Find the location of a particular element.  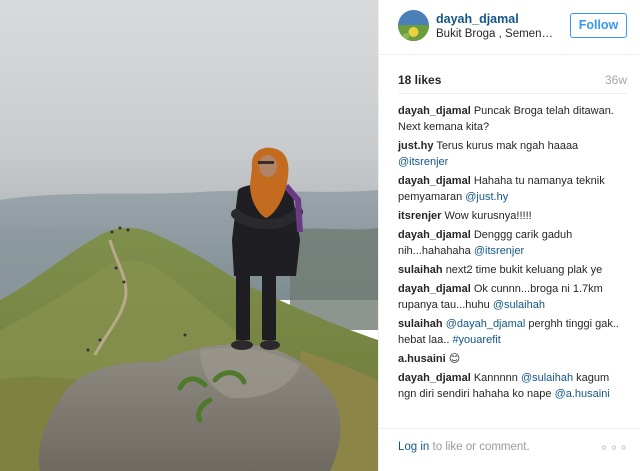

comment-text: Wow kurusnya!!!!! is located at coordinates (488, 216).